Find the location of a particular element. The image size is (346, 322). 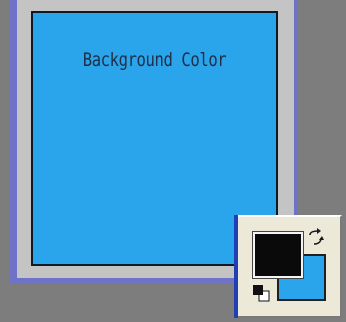

panel-edge is located at coordinates (236, 266).